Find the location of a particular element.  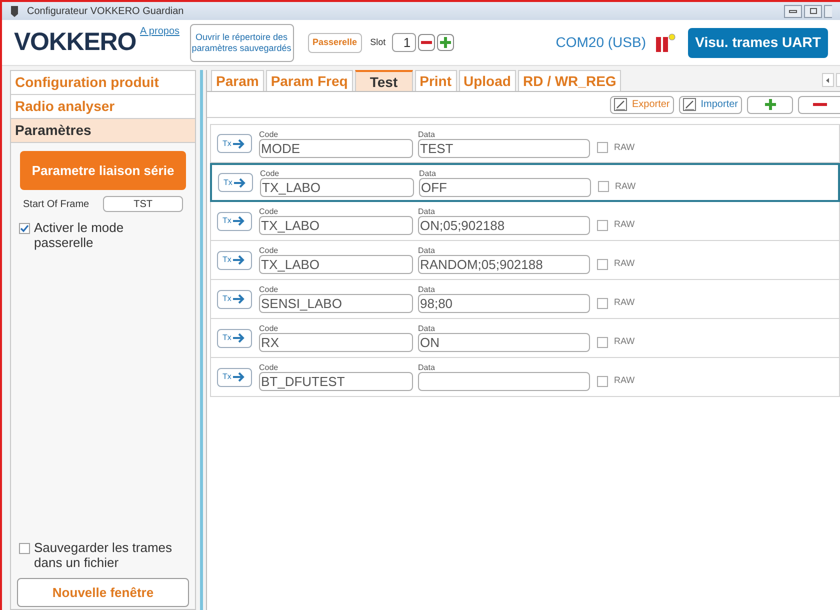

sidebar-item: Paramètres is located at coordinates (103, 131).